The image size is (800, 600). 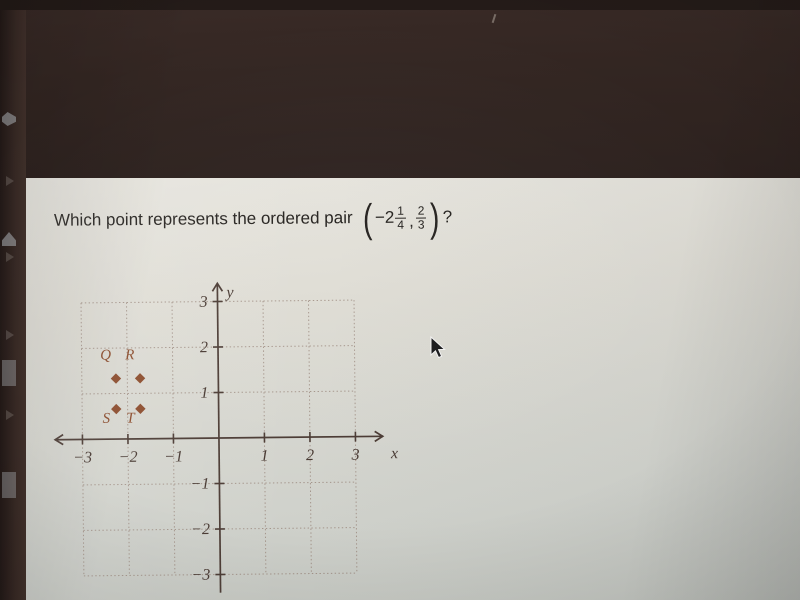 What do you see at coordinates (140, 408) in the screenshot?
I see `data-point-T` at bounding box center [140, 408].